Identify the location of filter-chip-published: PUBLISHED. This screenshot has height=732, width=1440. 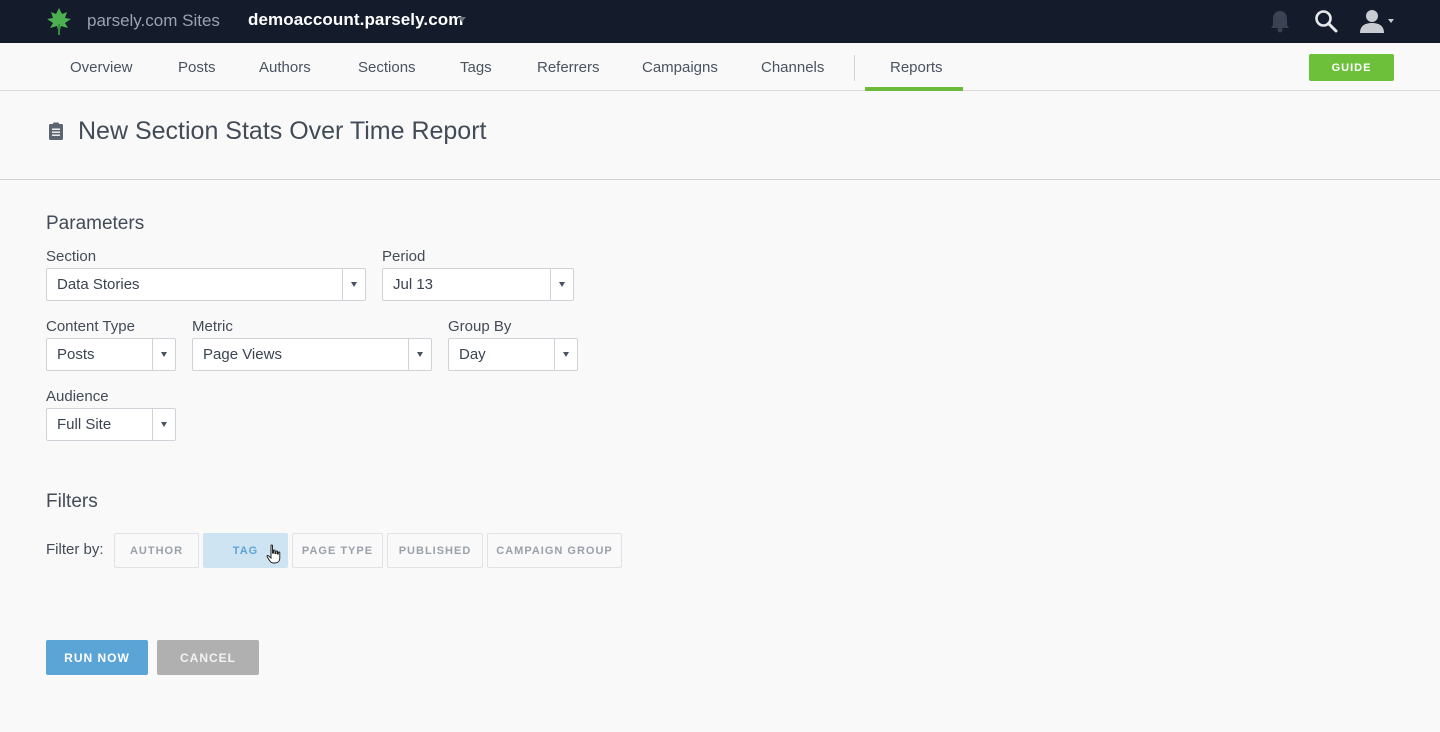
(435, 550).